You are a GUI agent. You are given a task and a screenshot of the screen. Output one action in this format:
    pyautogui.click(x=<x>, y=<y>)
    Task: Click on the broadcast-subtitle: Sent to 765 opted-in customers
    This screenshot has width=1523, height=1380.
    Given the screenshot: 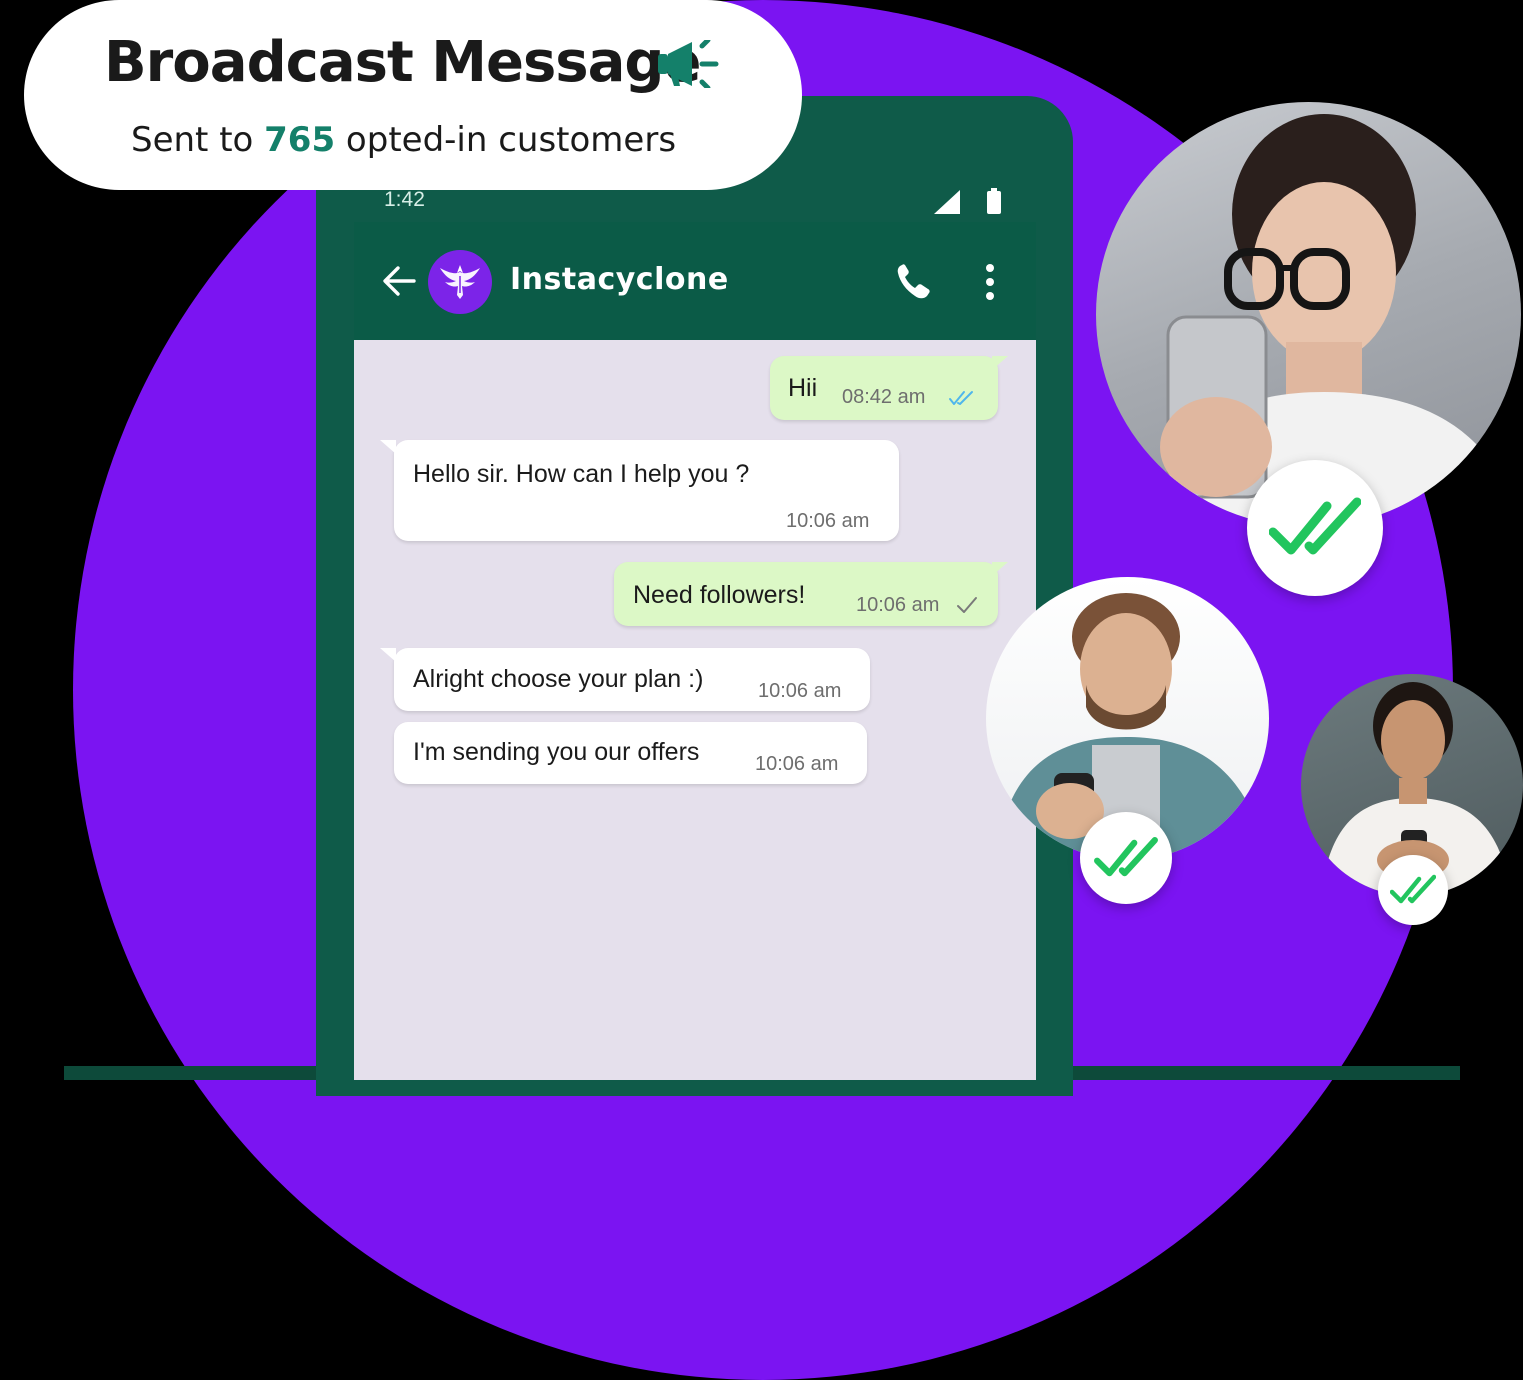 What is the action you would take?
    pyautogui.click(x=403, y=140)
    